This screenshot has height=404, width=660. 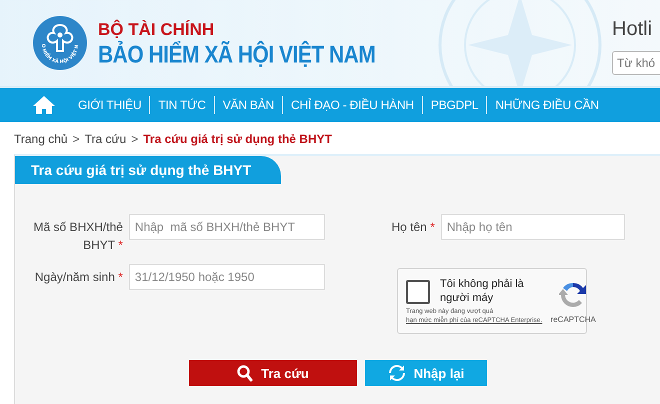 What do you see at coordinates (547, 105) in the screenshot?
I see `nav-link: NHỮNG ĐIỀU CẦN` at bounding box center [547, 105].